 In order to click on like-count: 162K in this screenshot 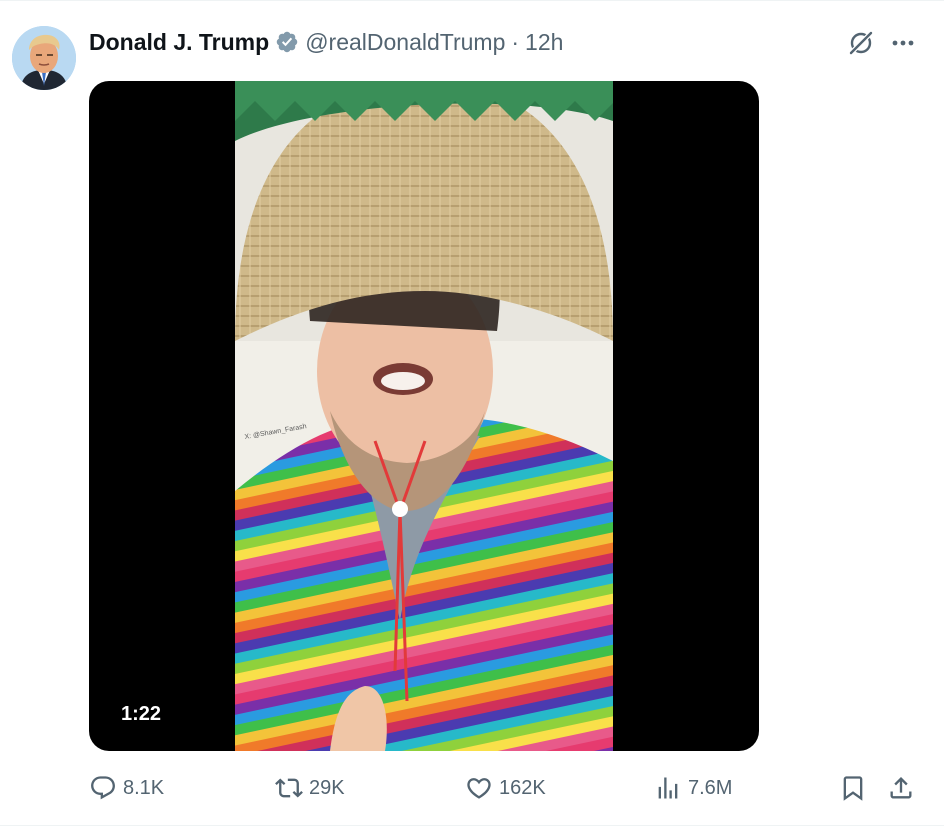, I will do `click(522, 787)`.